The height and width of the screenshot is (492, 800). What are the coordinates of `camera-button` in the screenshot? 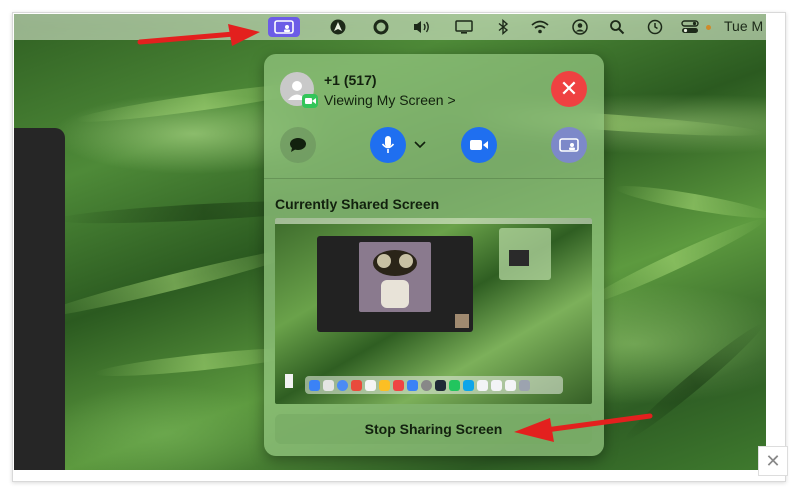 It's located at (479, 145).